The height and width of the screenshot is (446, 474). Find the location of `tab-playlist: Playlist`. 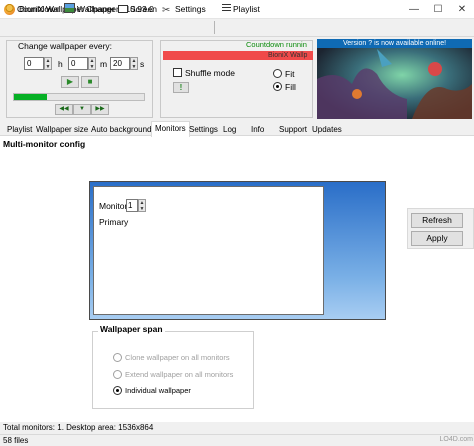

tab-playlist: Playlist is located at coordinates (19, 129).